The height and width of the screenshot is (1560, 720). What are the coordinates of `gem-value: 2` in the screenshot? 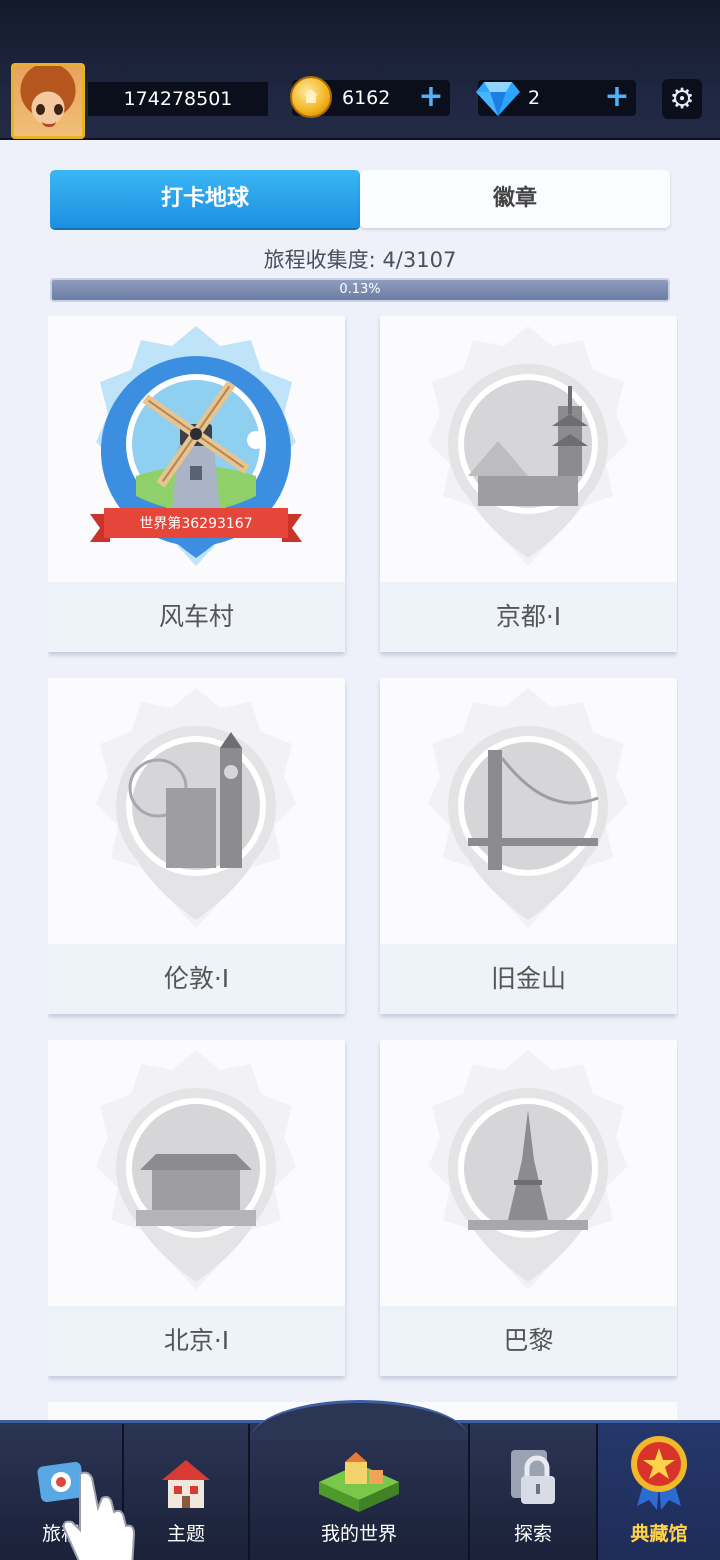 It's located at (534, 98).